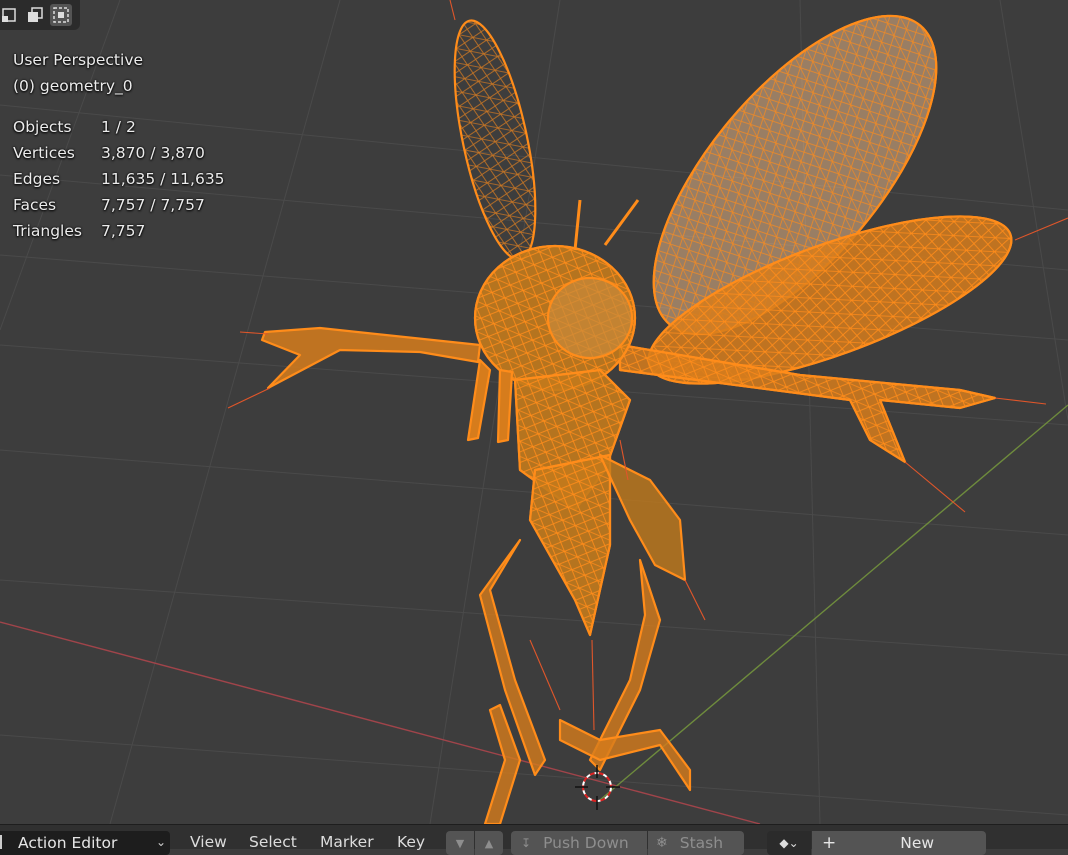 The height and width of the screenshot is (855, 1068). Describe the element at coordinates (4, 842) in the screenshot. I see `editor-type-icon` at that location.